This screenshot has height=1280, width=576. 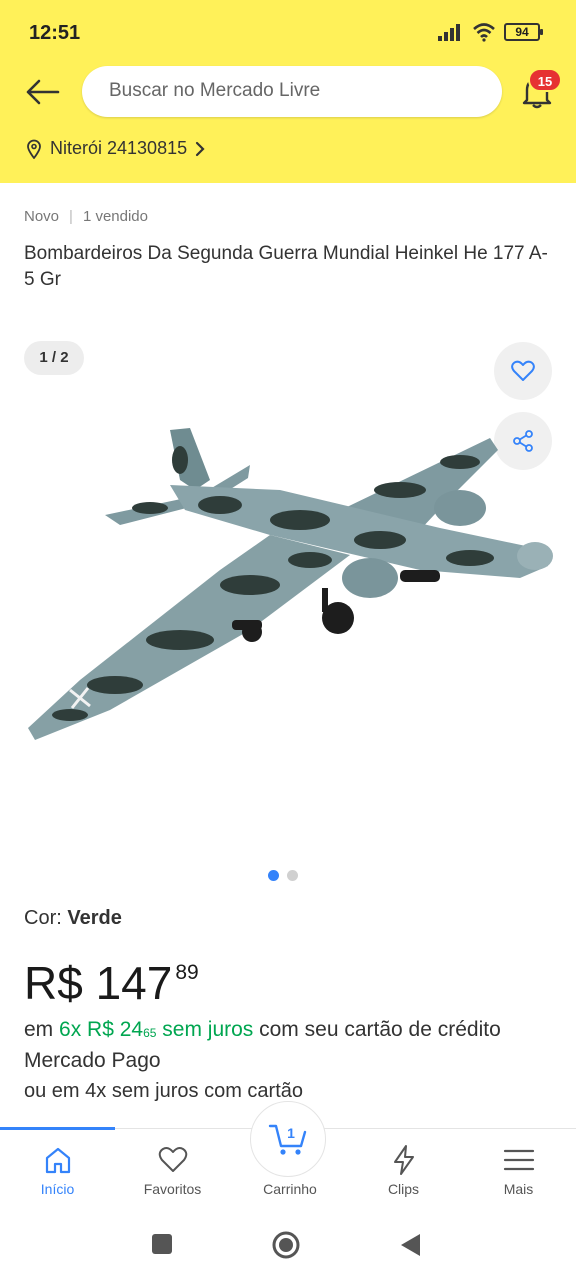 I want to click on nav-item-favoritos: Favoritos, so click(x=172, y=1169).